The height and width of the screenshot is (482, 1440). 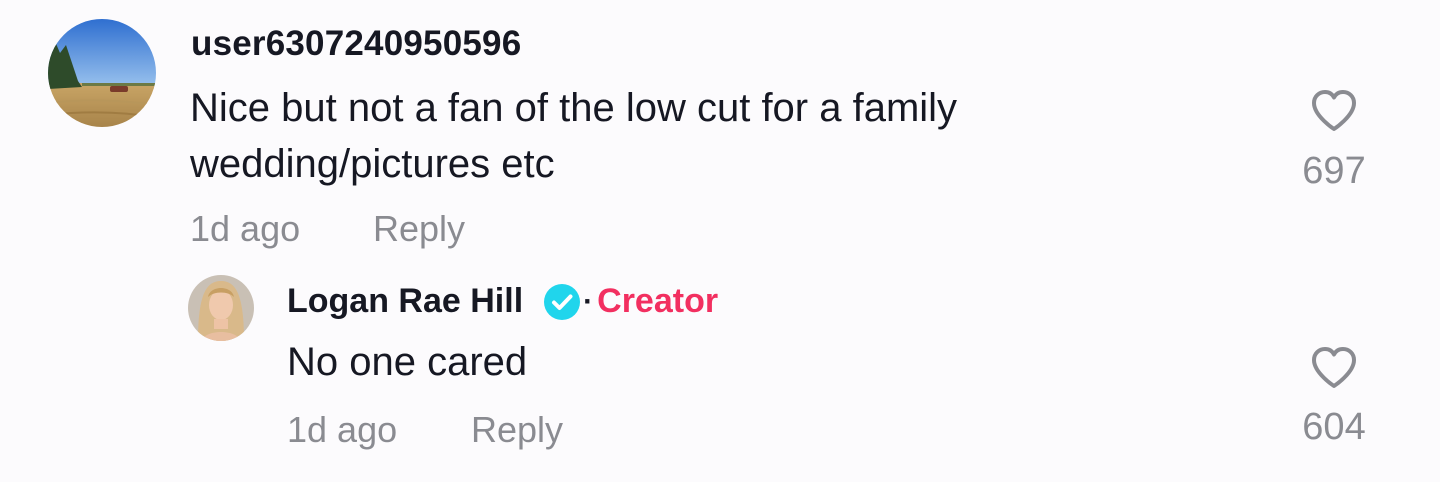 I want to click on reply-text: No one cared, so click(x=407, y=362).